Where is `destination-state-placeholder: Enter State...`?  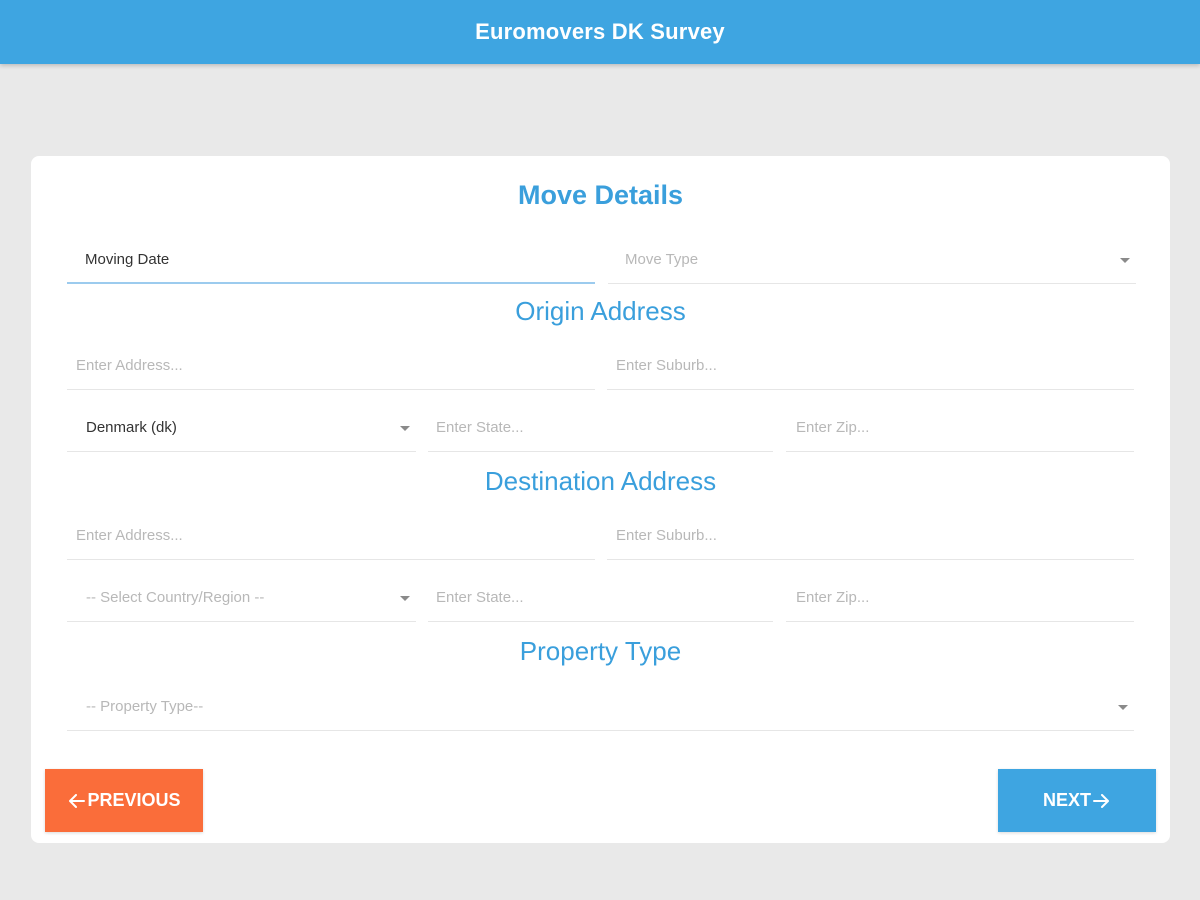
destination-state-placeholder: Enter State... is located at coordinates (480, 597).